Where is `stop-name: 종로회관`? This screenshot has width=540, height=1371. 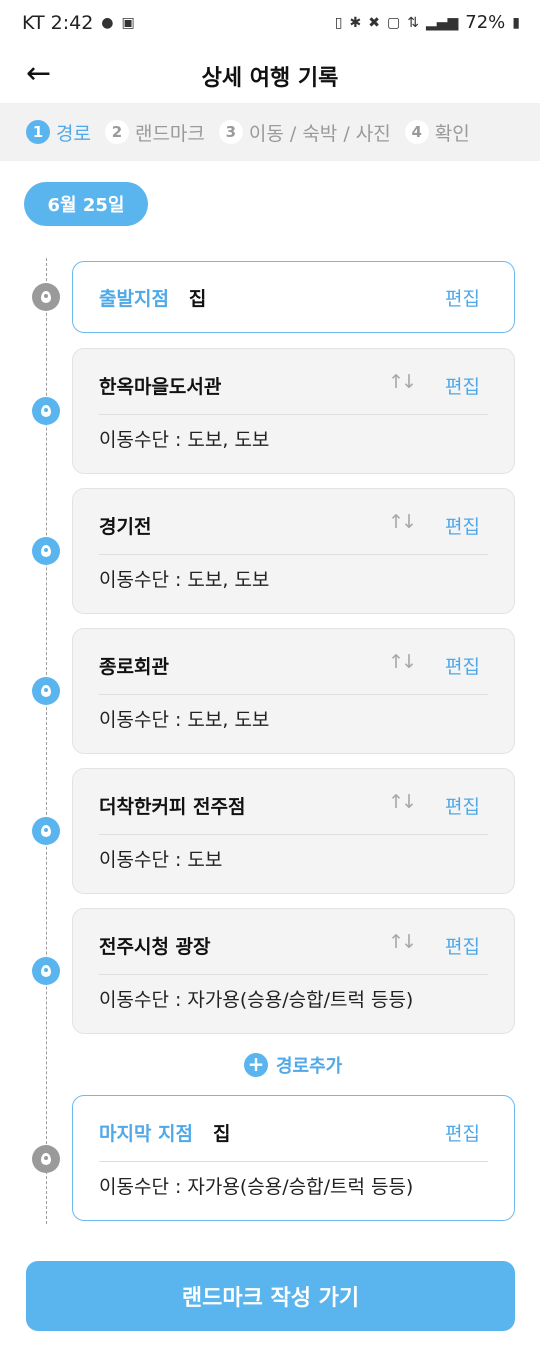
stop-name: 종로회관 is located at coordinates (134, 666).